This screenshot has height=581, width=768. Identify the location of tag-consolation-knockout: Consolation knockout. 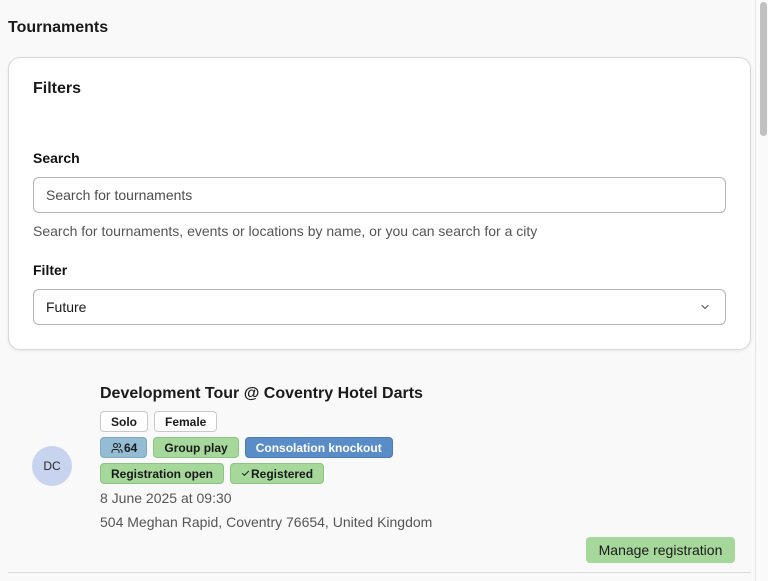
(318, 447).